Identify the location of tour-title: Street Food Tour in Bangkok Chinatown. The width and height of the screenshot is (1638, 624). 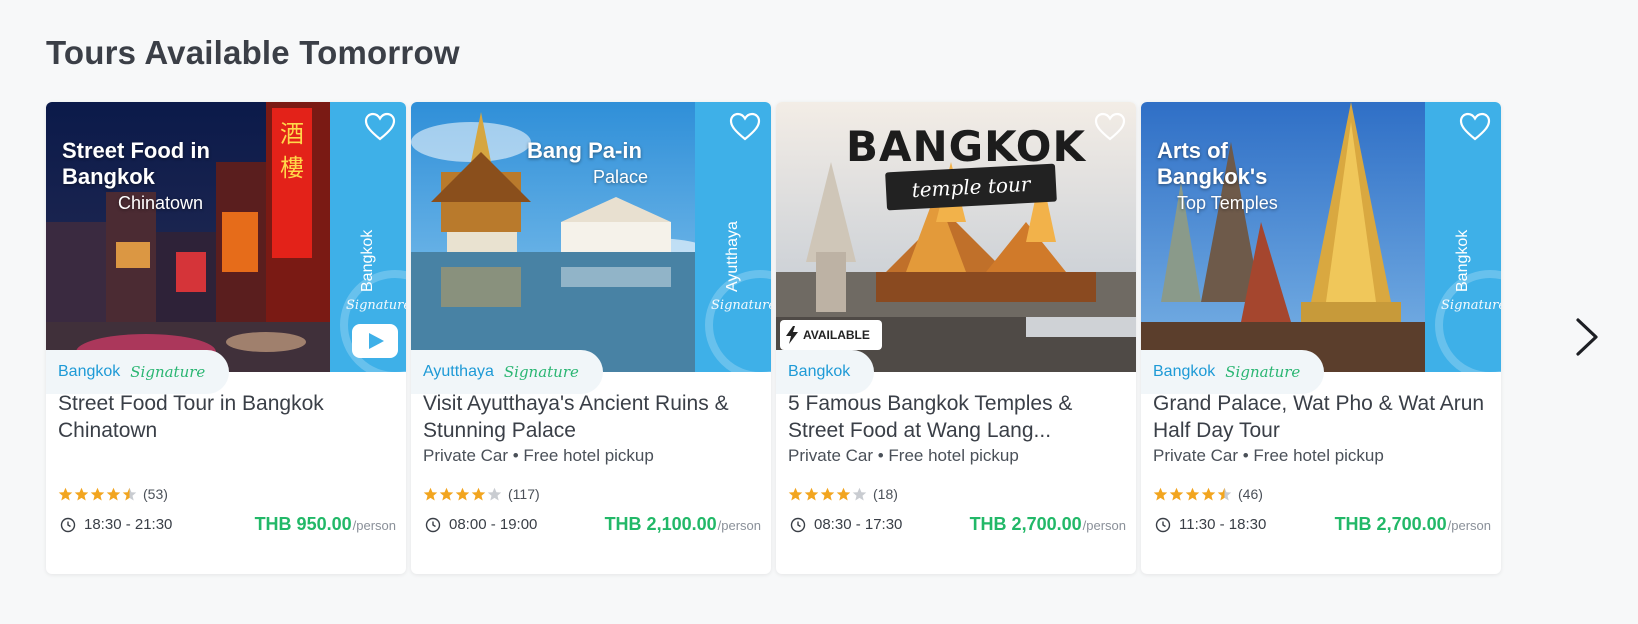
(228, 417).